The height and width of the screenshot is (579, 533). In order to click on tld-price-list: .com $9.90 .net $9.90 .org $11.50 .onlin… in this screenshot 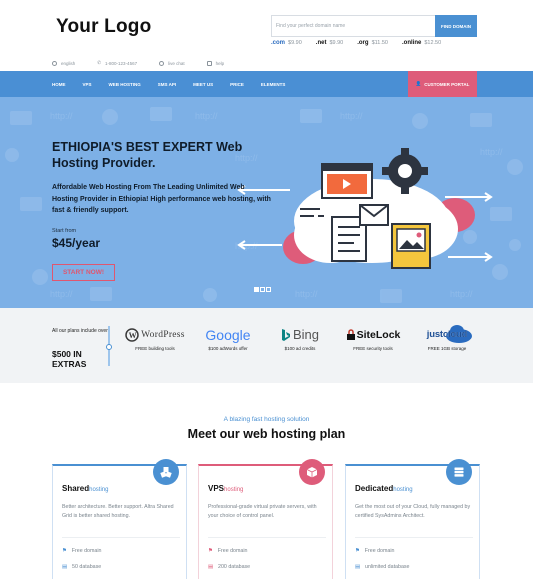, I will do `click(376, 43)`.